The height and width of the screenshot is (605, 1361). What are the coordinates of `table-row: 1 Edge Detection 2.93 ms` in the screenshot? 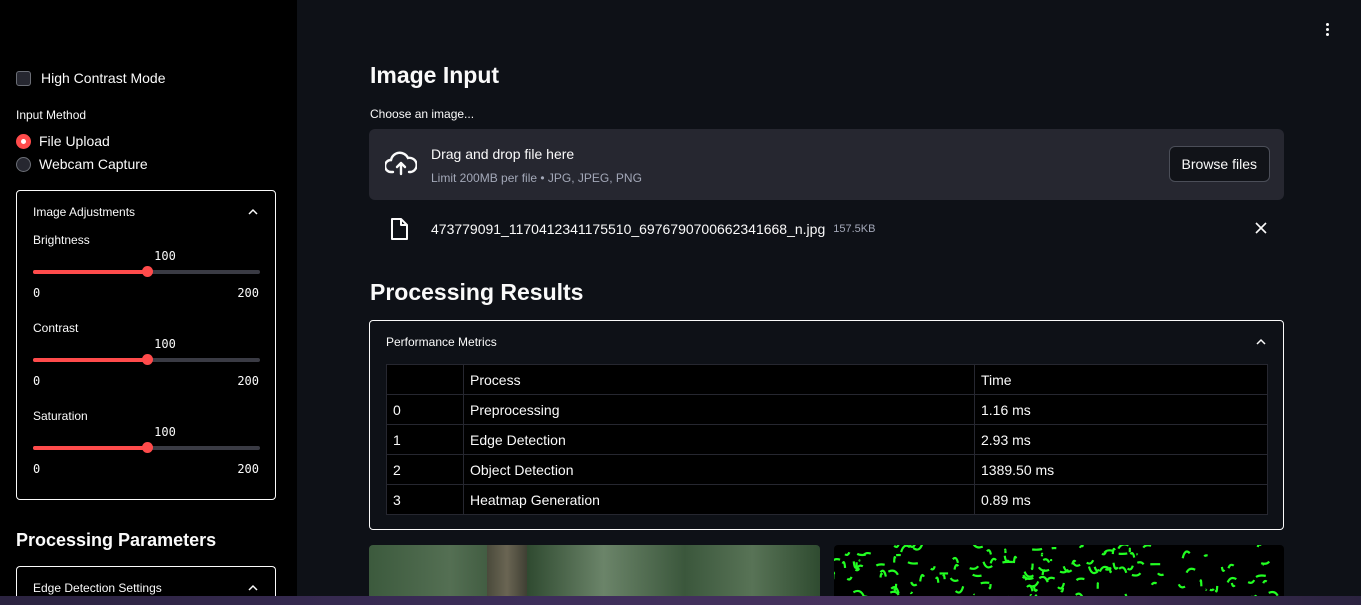 It's located at (827, 439).